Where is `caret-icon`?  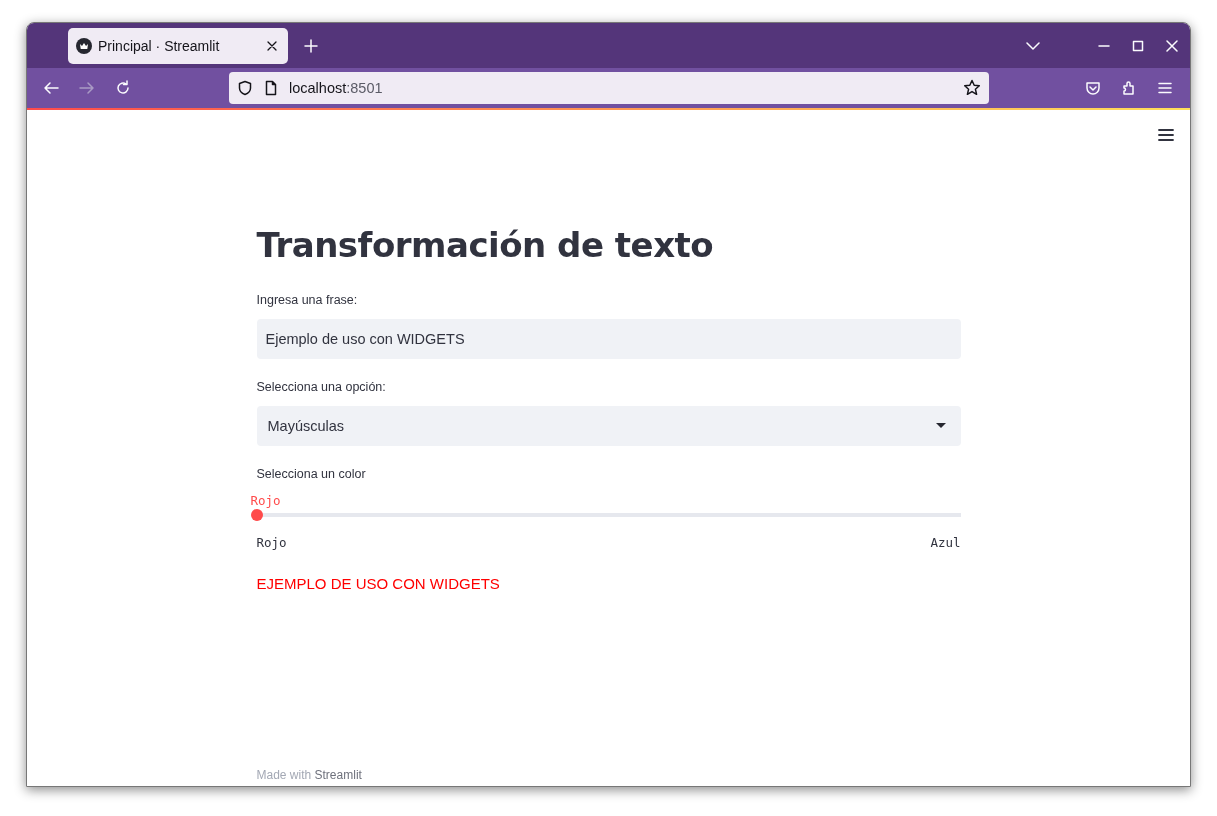 caret-icon is located at coordinates (940, 426).